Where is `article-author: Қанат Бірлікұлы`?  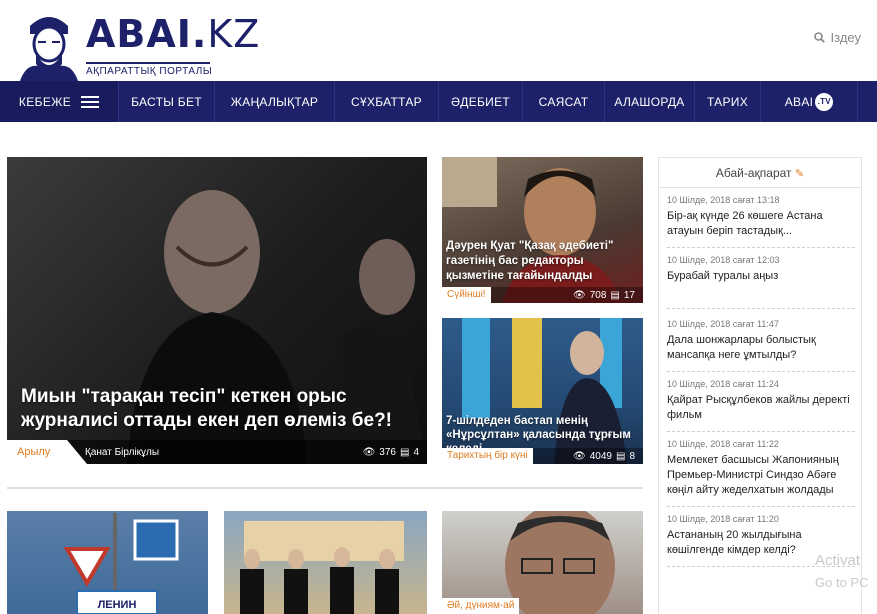
article-author: Қанат Бірлікұлы is located at coordinates (122, 452).